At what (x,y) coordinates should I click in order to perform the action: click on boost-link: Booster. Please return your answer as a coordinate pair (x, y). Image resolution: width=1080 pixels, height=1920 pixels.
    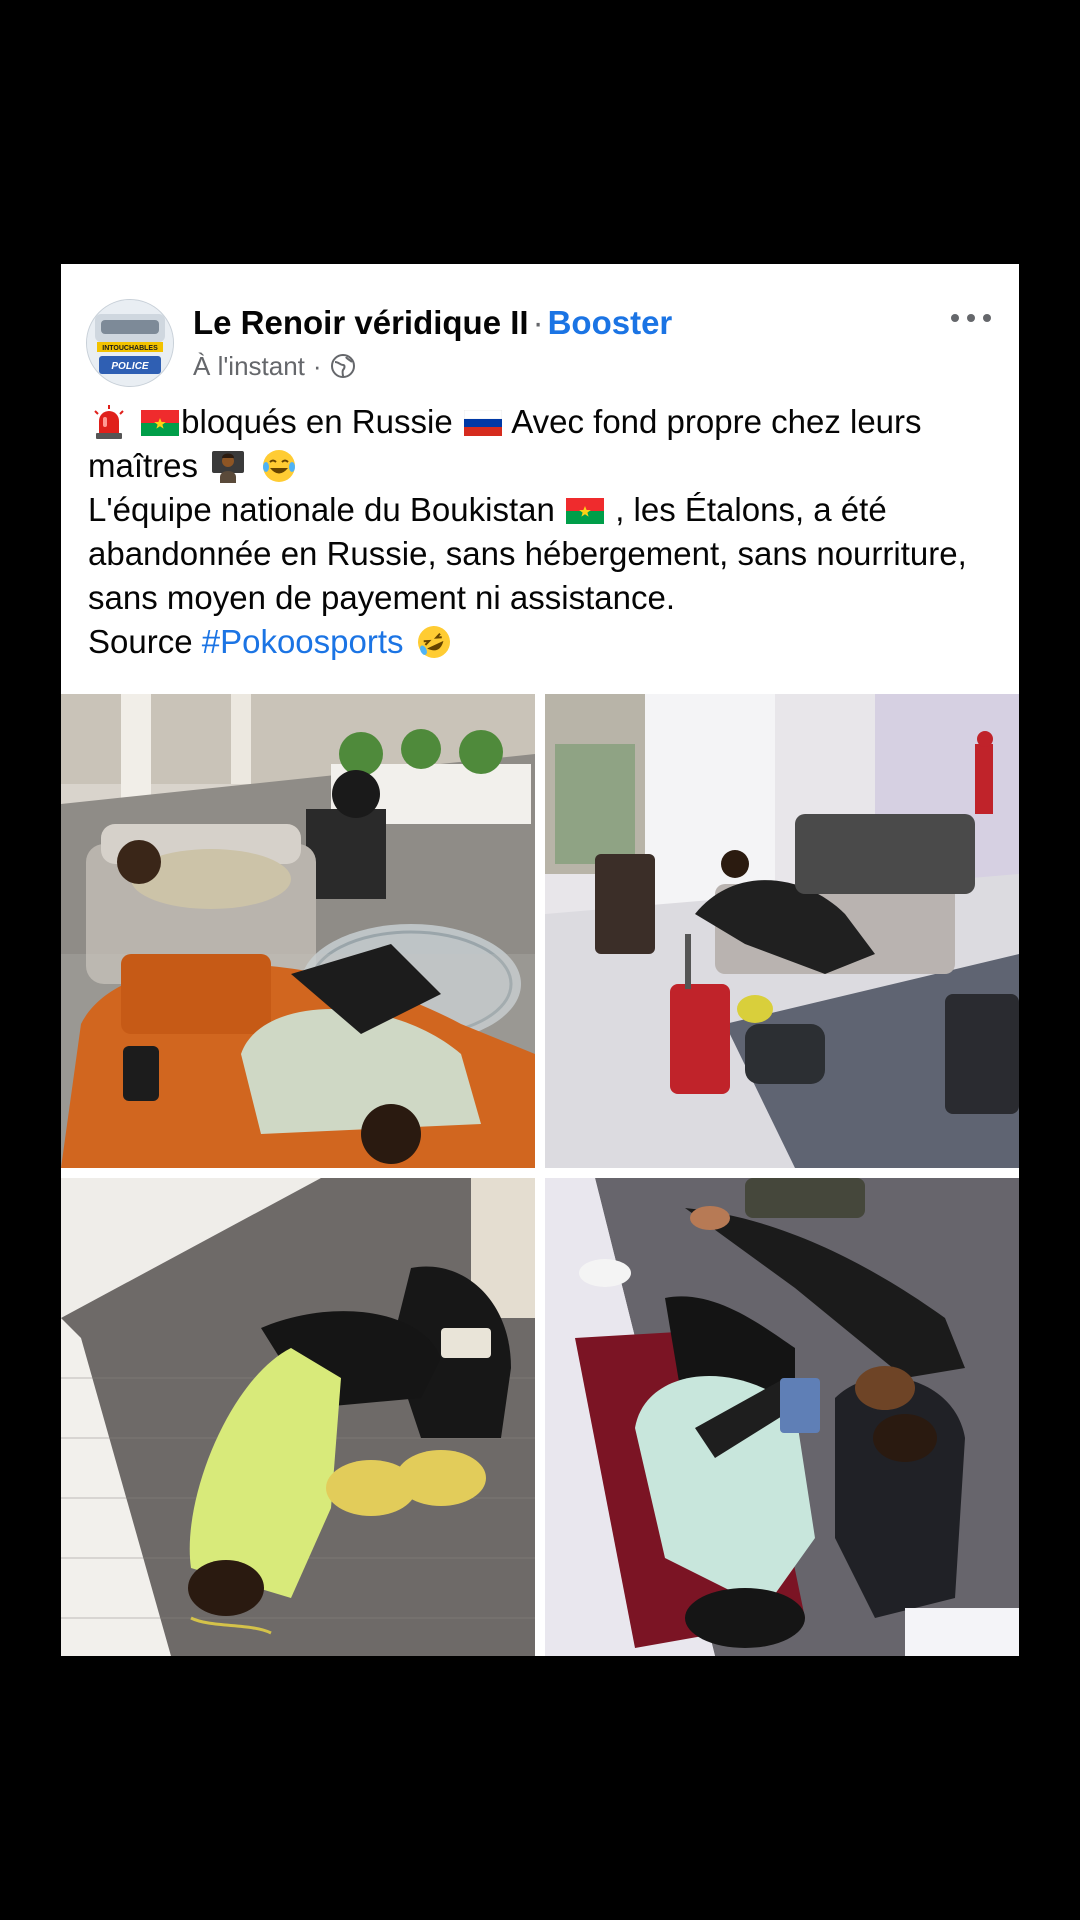
    Looking at the image, I should click on (610, 322).